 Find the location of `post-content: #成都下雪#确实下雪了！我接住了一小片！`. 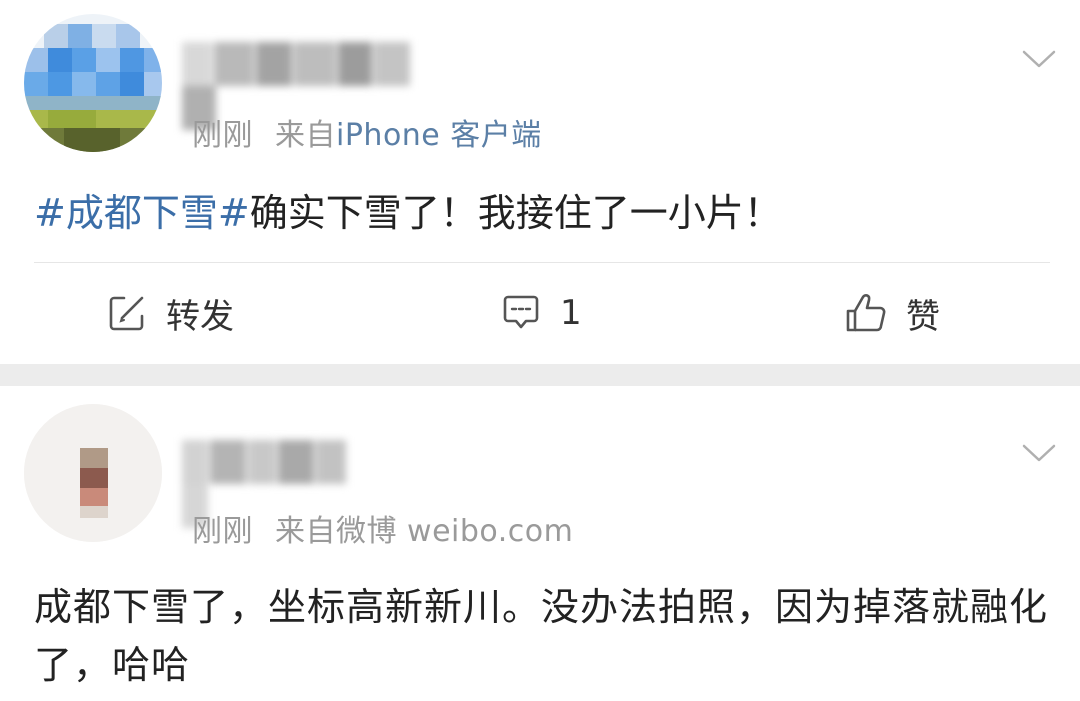

post-content: #成都下雪#确实下雪了！我接住了一小片！ is located at coordinates (542, 213).